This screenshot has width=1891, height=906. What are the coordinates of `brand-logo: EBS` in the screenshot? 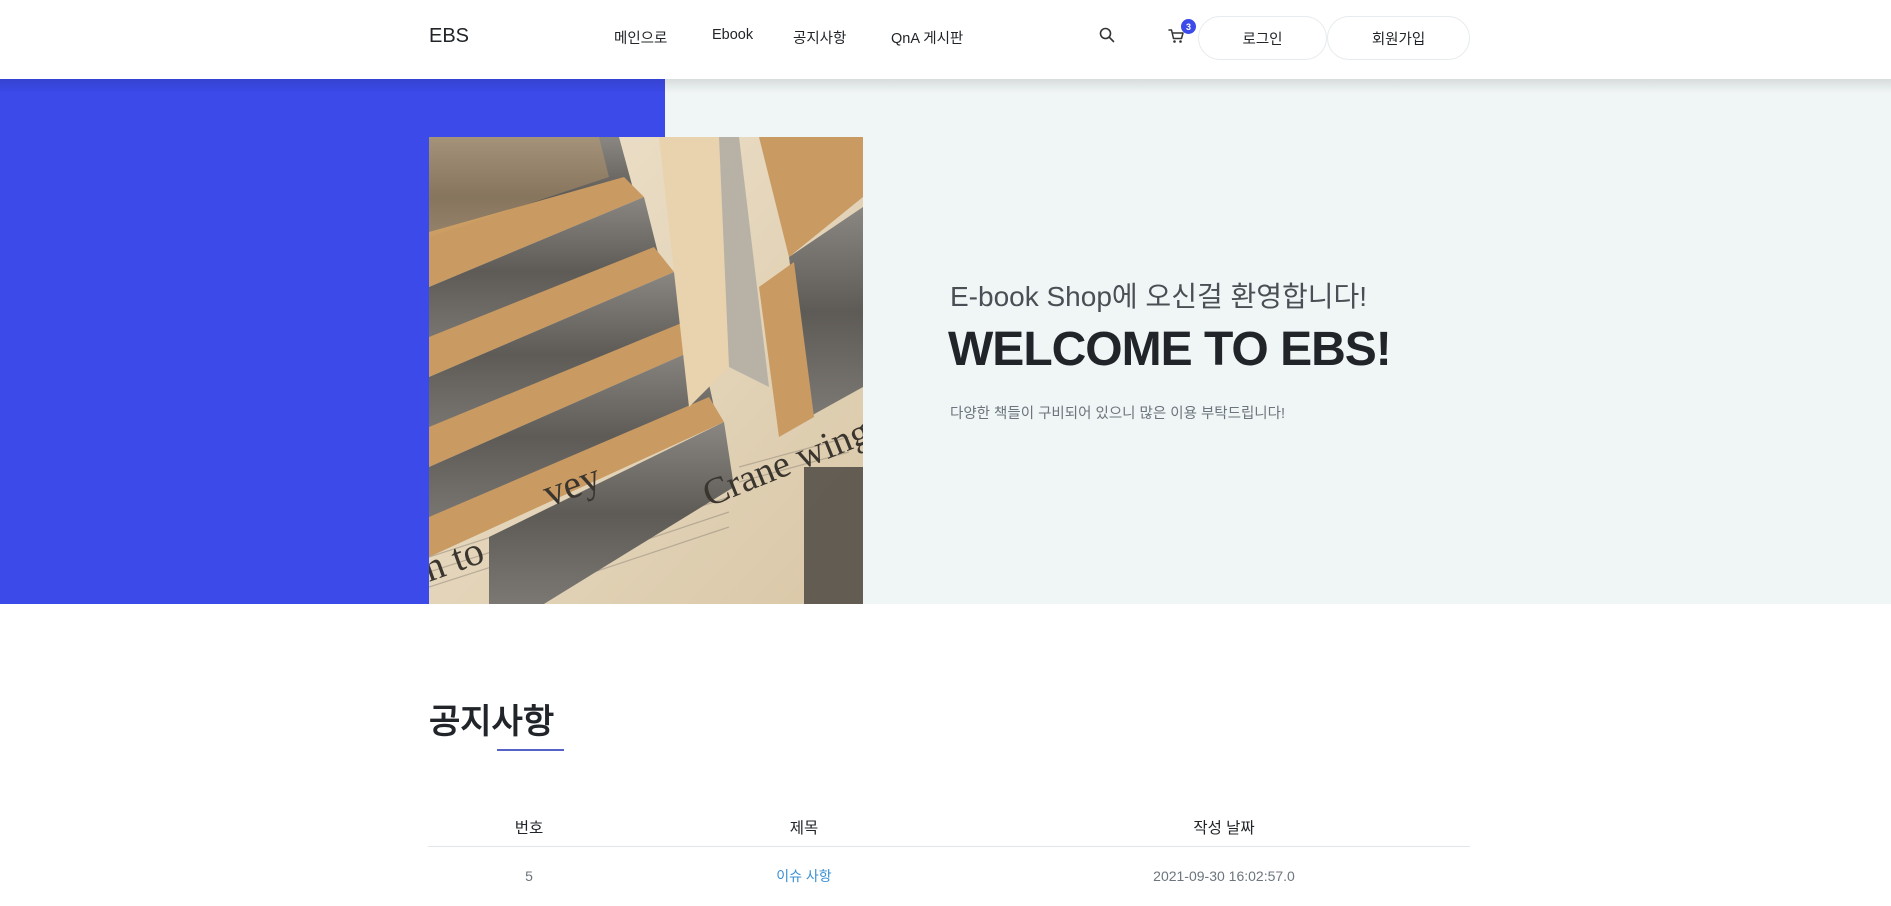 It's located at (449, 36).